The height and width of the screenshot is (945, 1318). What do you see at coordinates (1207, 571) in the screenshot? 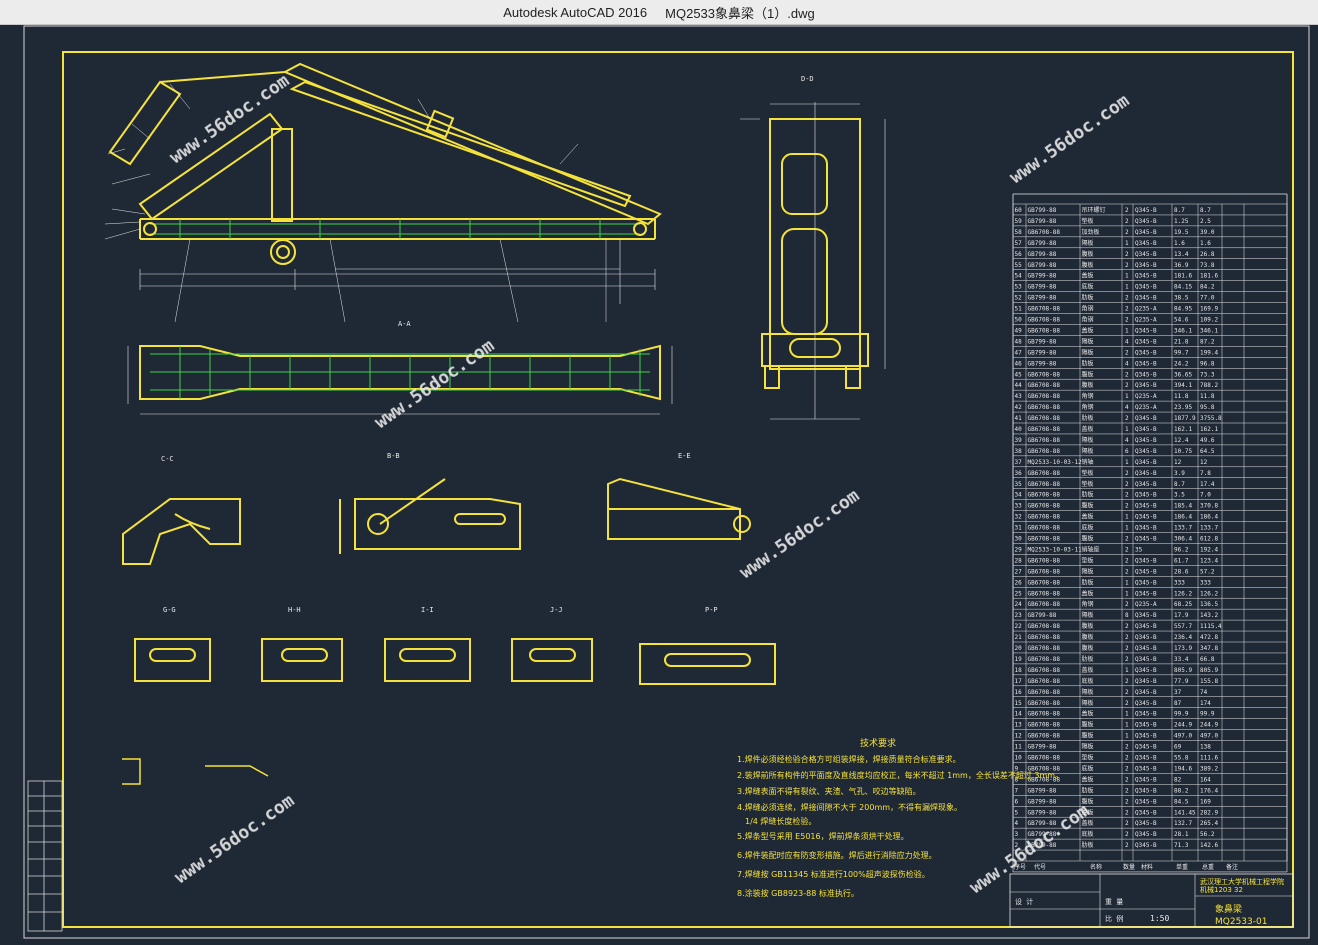
I see `bom-cell: 57.2` at bounding box center [1207, 571].